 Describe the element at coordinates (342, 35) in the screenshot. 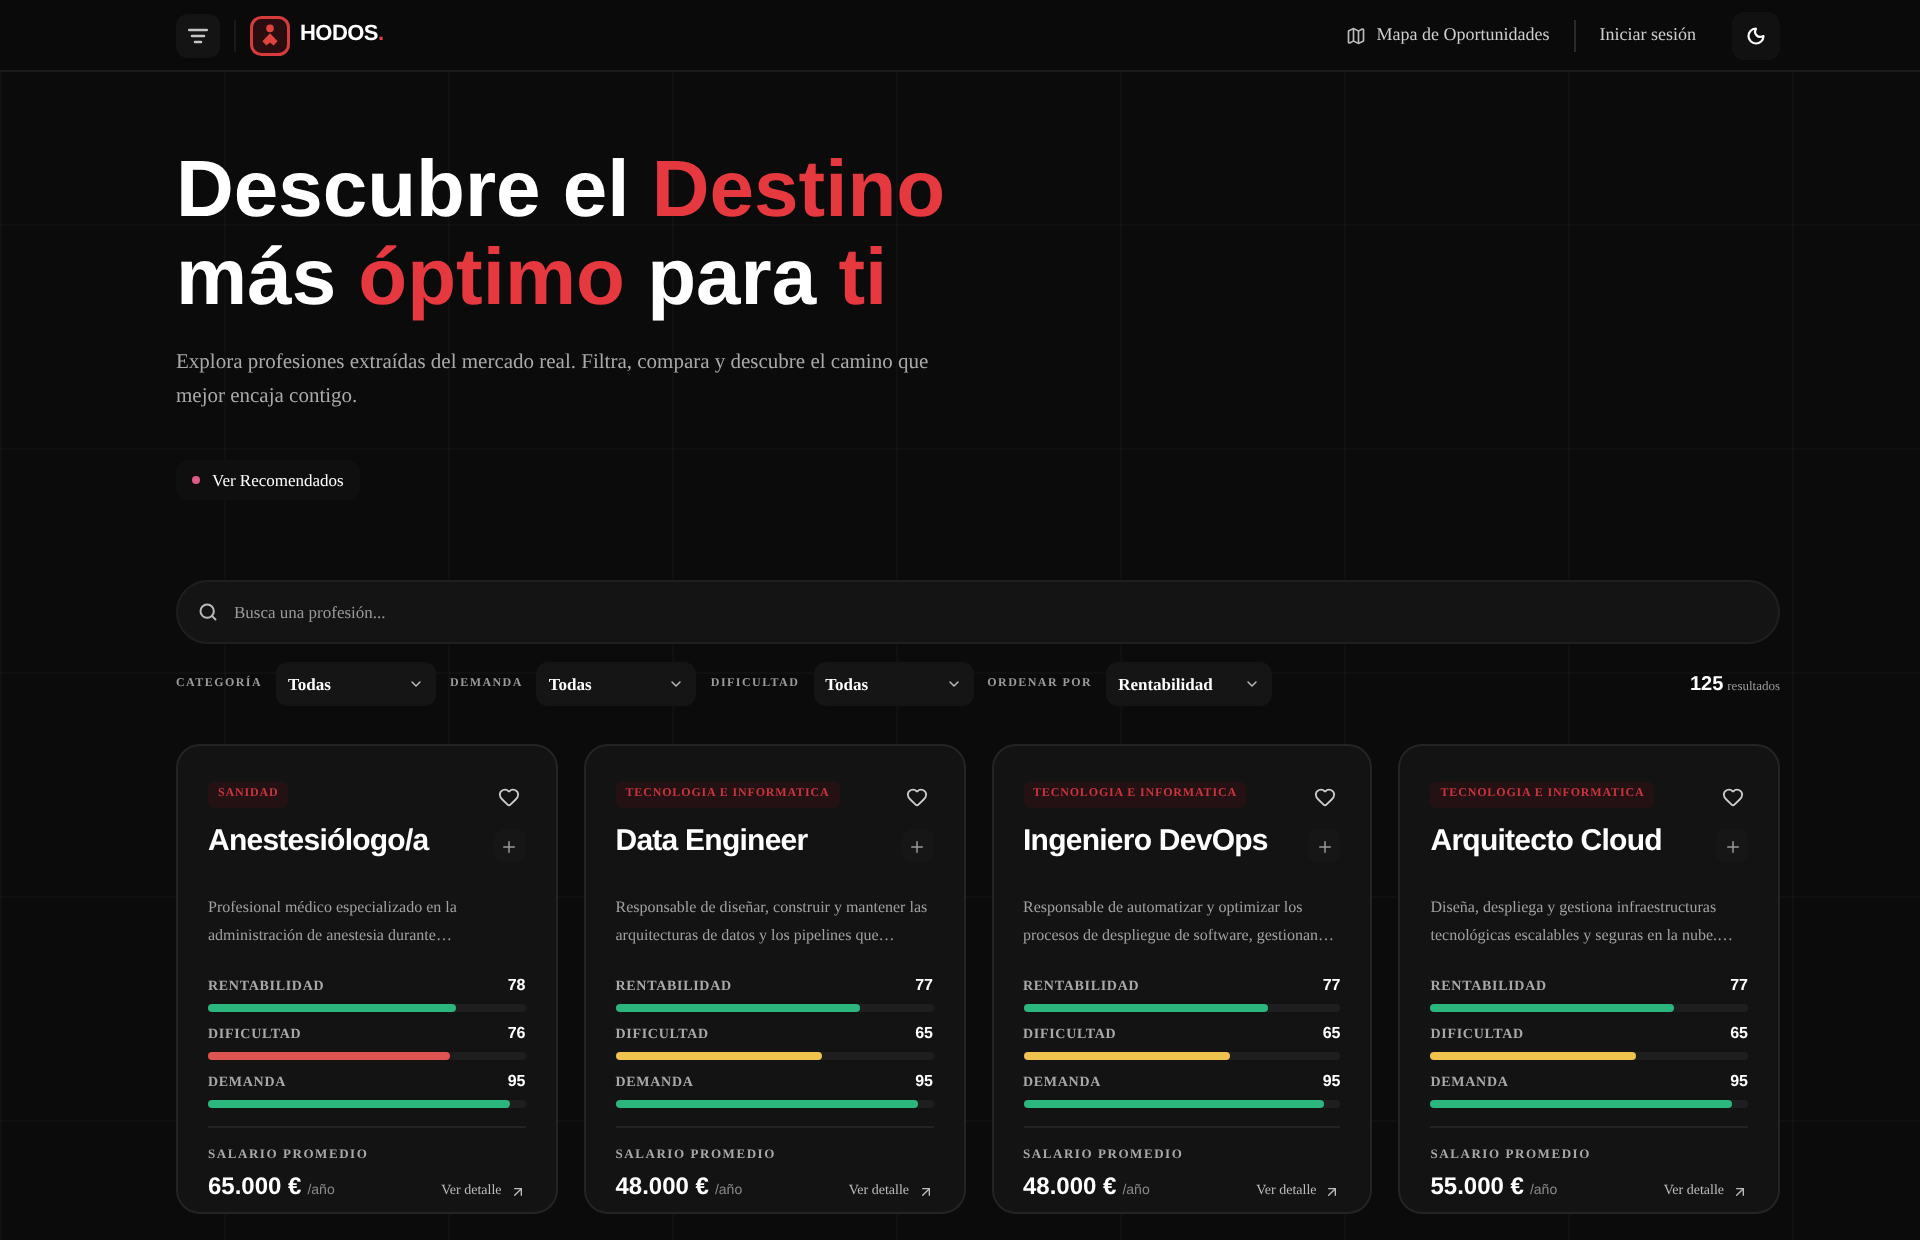

I see `brand-name: HODOS.` at that location.